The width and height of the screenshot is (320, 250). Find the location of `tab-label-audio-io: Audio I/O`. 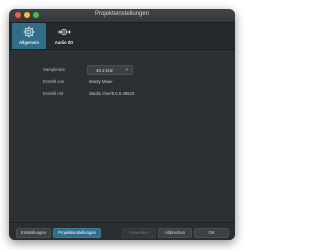

tab-label-audio-io: Audio I/O is located at coordinates (64, 42).